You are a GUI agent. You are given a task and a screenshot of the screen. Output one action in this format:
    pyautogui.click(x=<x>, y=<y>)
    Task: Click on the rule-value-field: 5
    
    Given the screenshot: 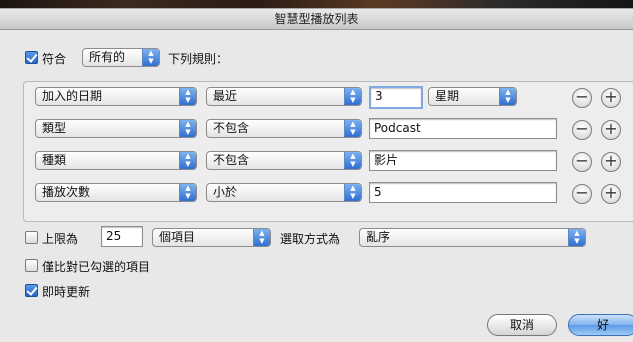 What is the action you would take?
    pyautogui.click(x=463, y=192)
    